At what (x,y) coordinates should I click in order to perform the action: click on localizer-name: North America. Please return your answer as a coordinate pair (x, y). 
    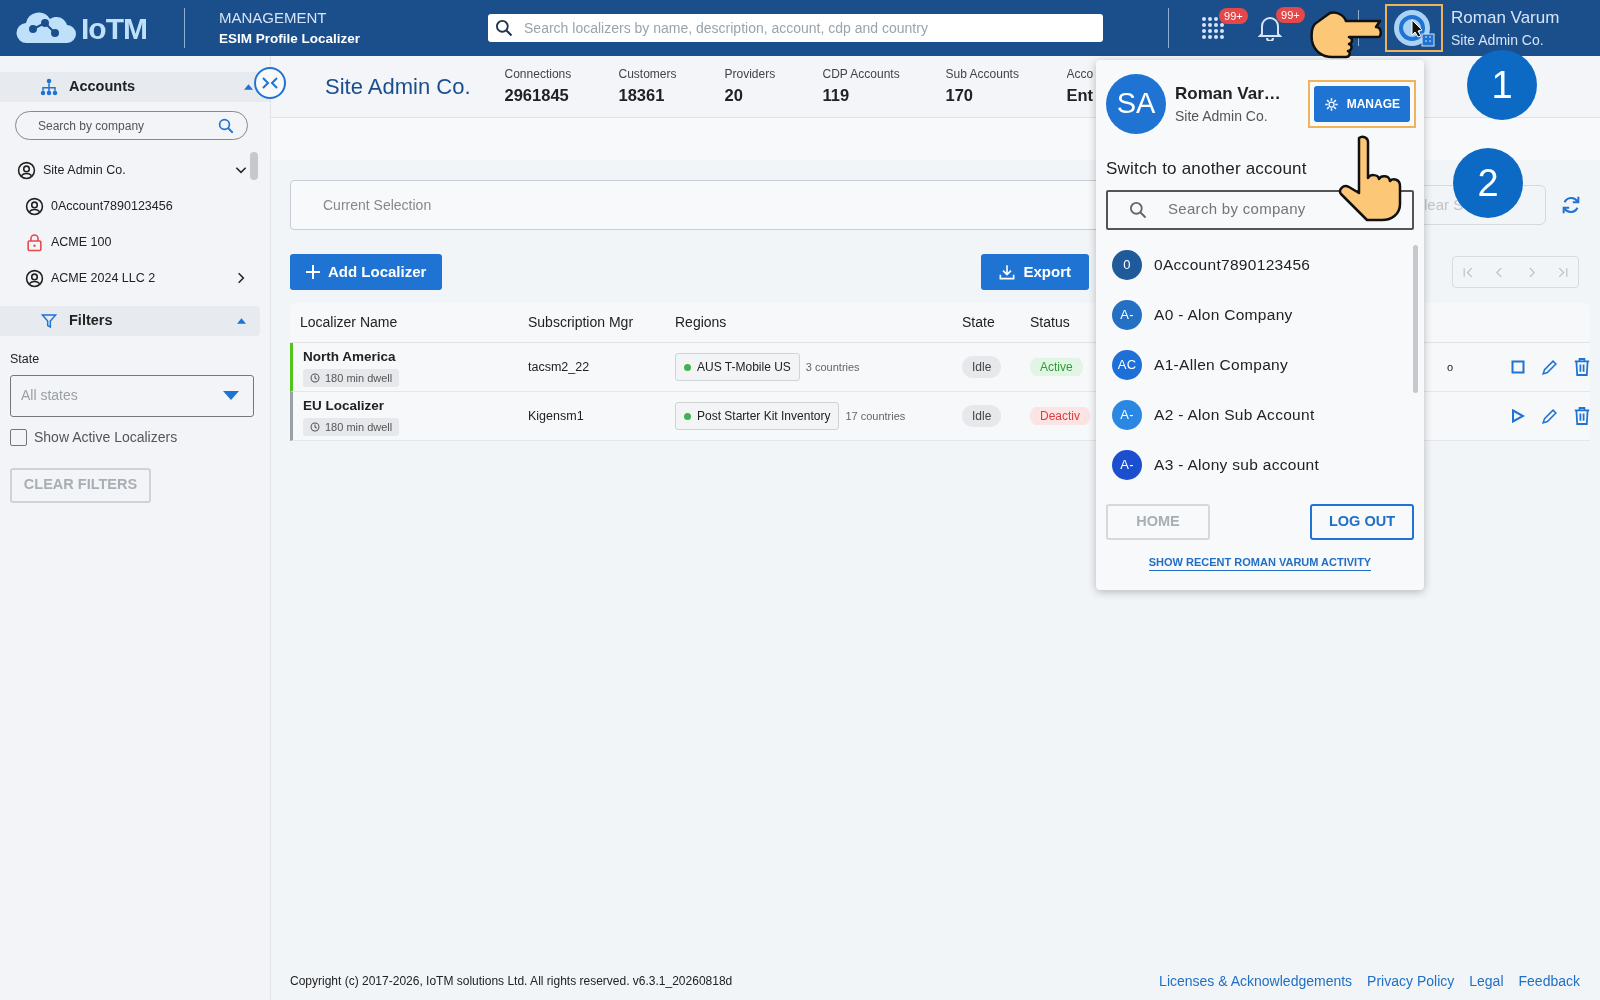
    Looking at the image, I should click on (349, 356).